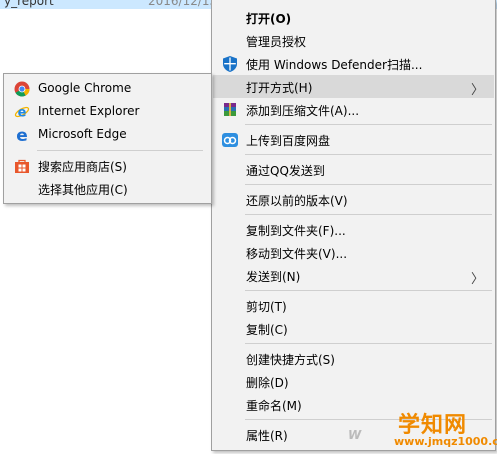  Describe the element at coordinates (269, 19) in the screenshot. I see `menu-item-label: 打开(O)` at that location.